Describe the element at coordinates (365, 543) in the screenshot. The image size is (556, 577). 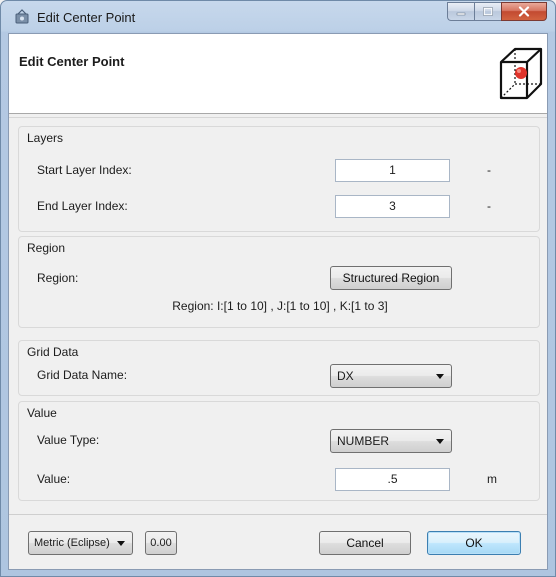
I see `cancel-button: Cancel` at that location.